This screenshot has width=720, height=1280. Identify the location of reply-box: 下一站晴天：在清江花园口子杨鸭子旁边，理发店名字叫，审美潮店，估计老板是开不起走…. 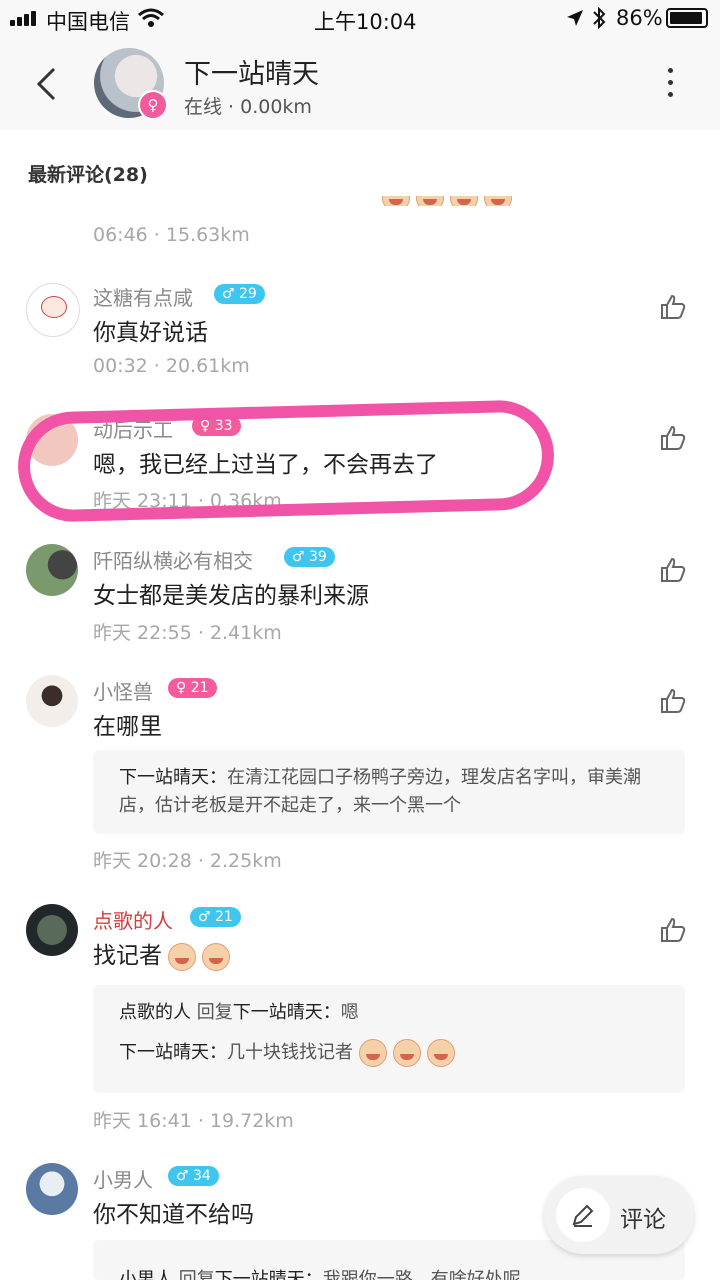
(389, 792).